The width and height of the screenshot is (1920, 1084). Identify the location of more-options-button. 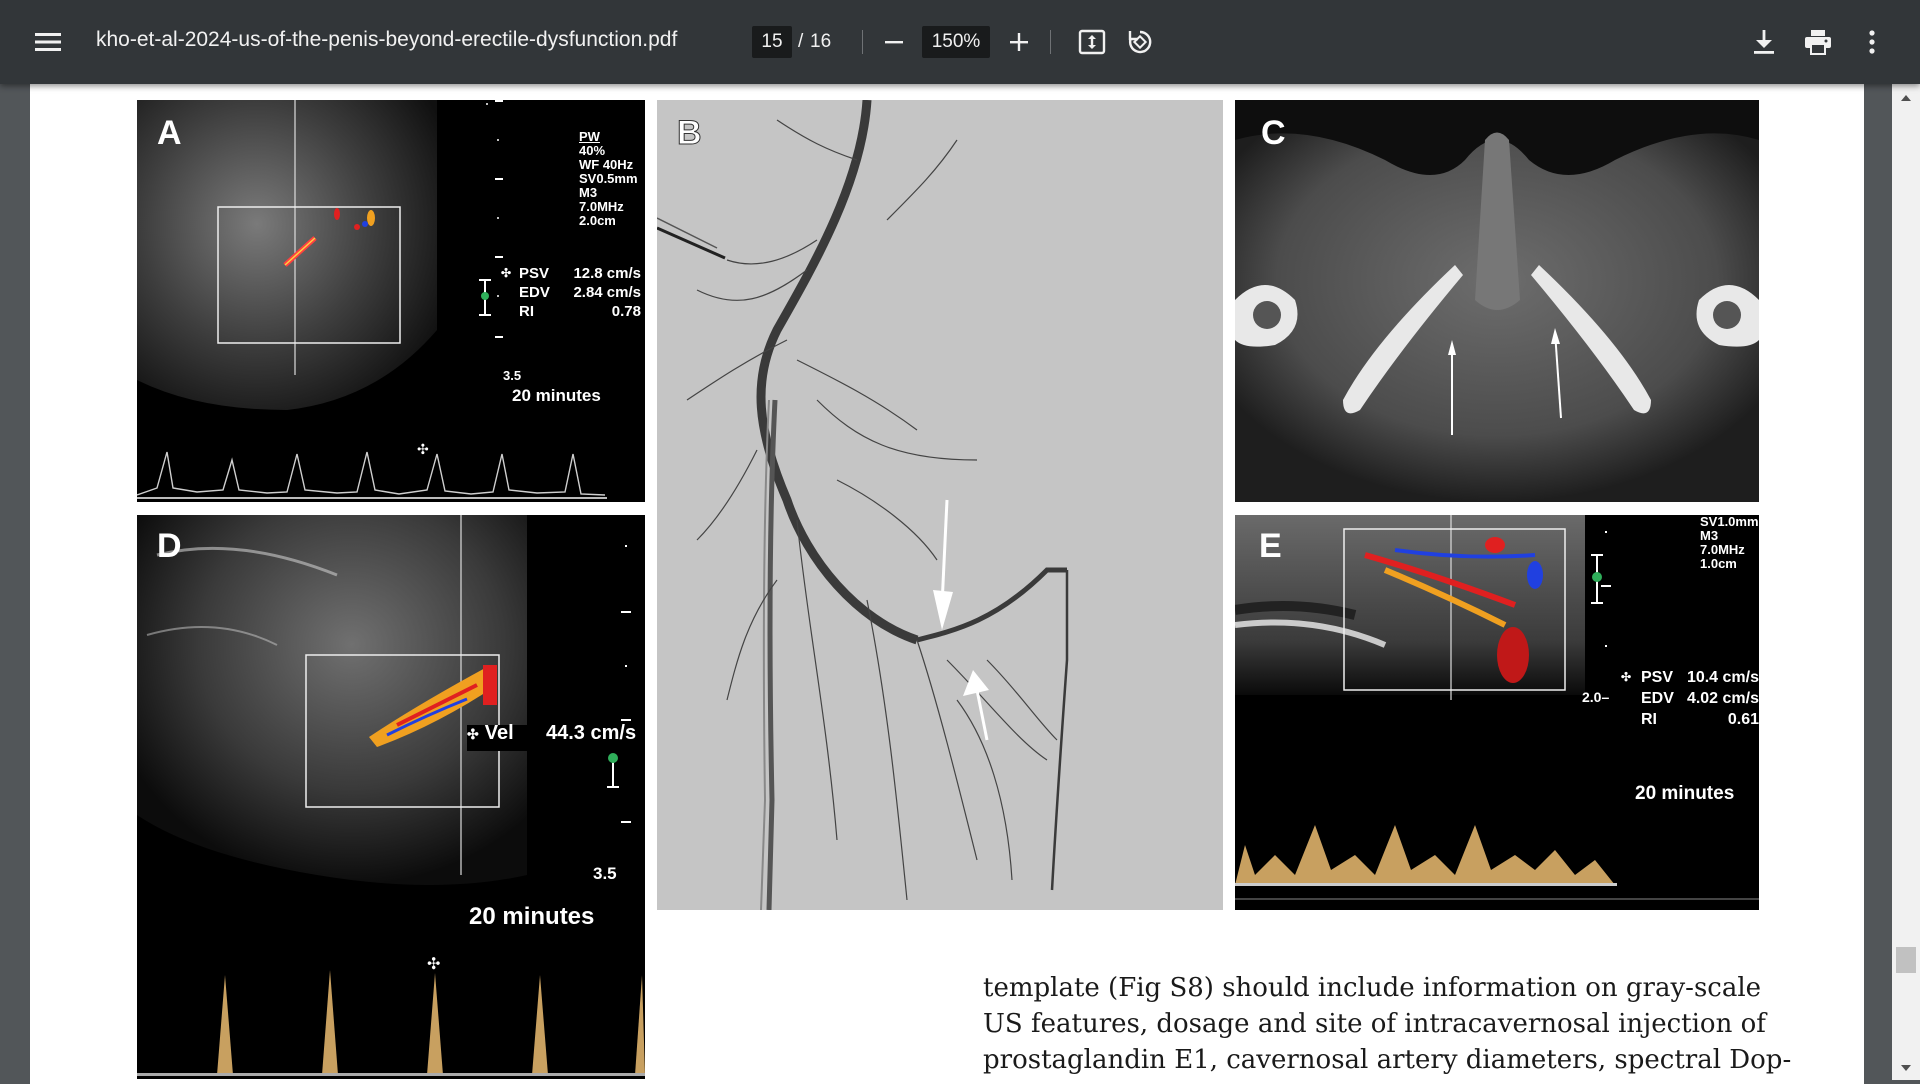
(1872, 42).